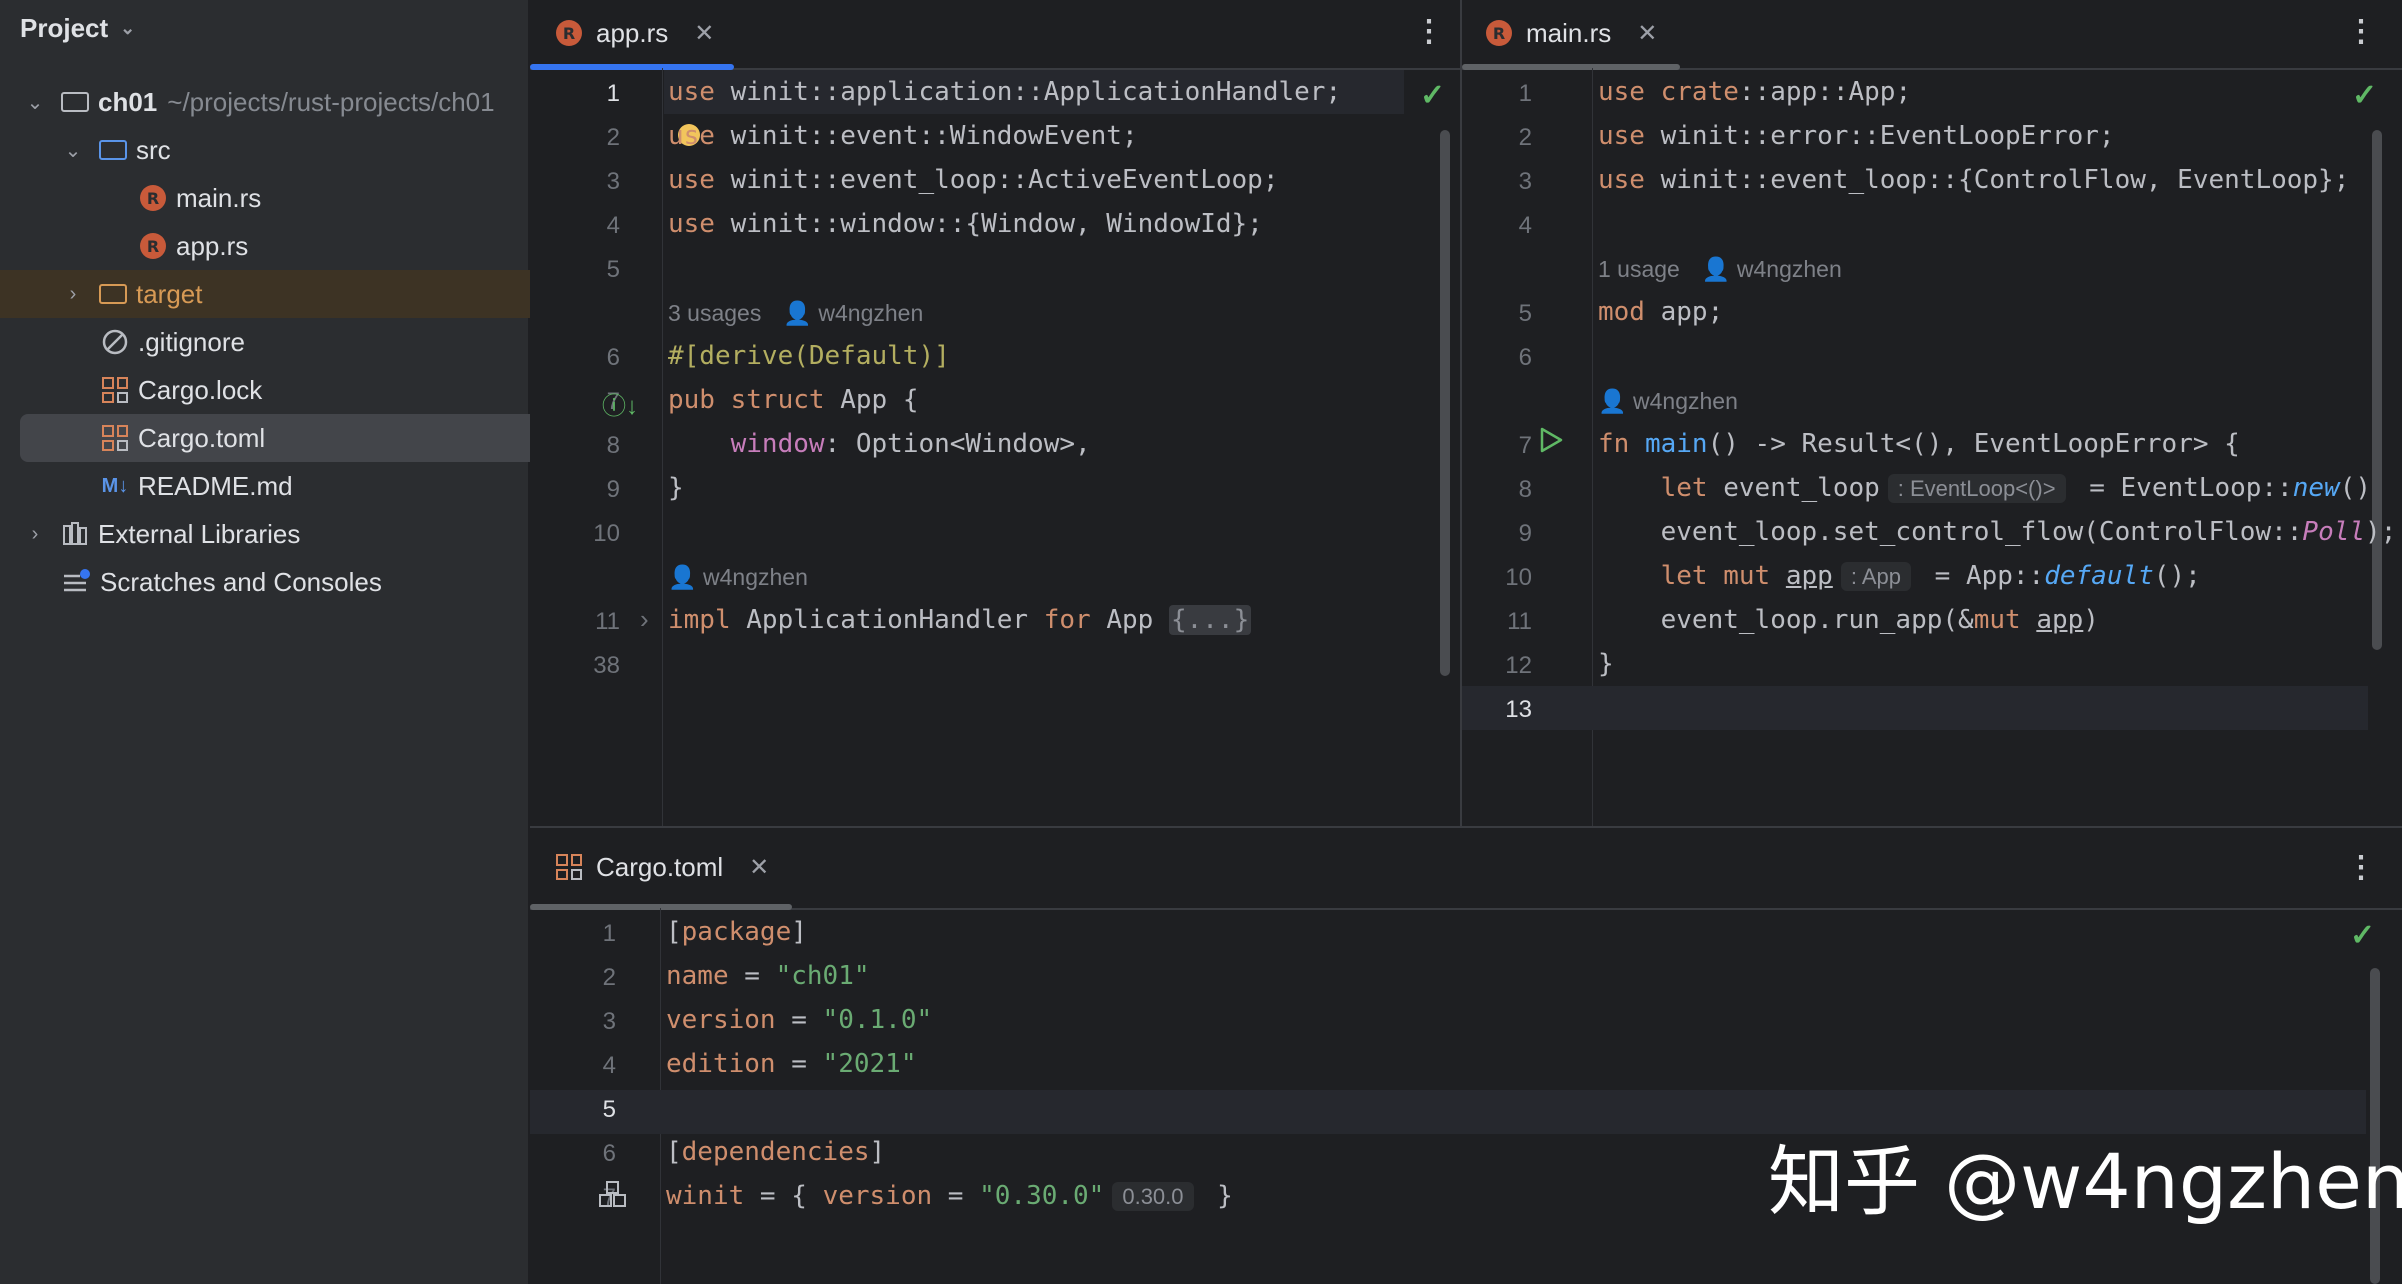  Describe the element at coordinates (1720, 269) in the screenshot. I see `code-vision-hint: 1 usage 👤 w4ngzhen` at that location.